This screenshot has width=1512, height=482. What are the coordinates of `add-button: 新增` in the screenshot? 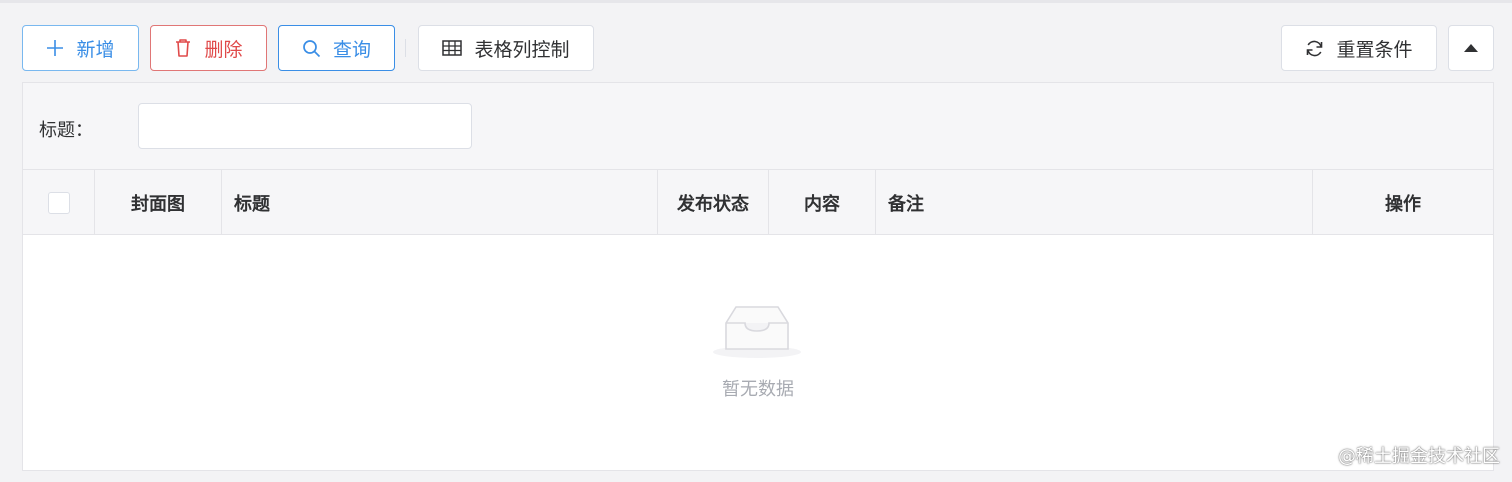 It's located at (80, 48).